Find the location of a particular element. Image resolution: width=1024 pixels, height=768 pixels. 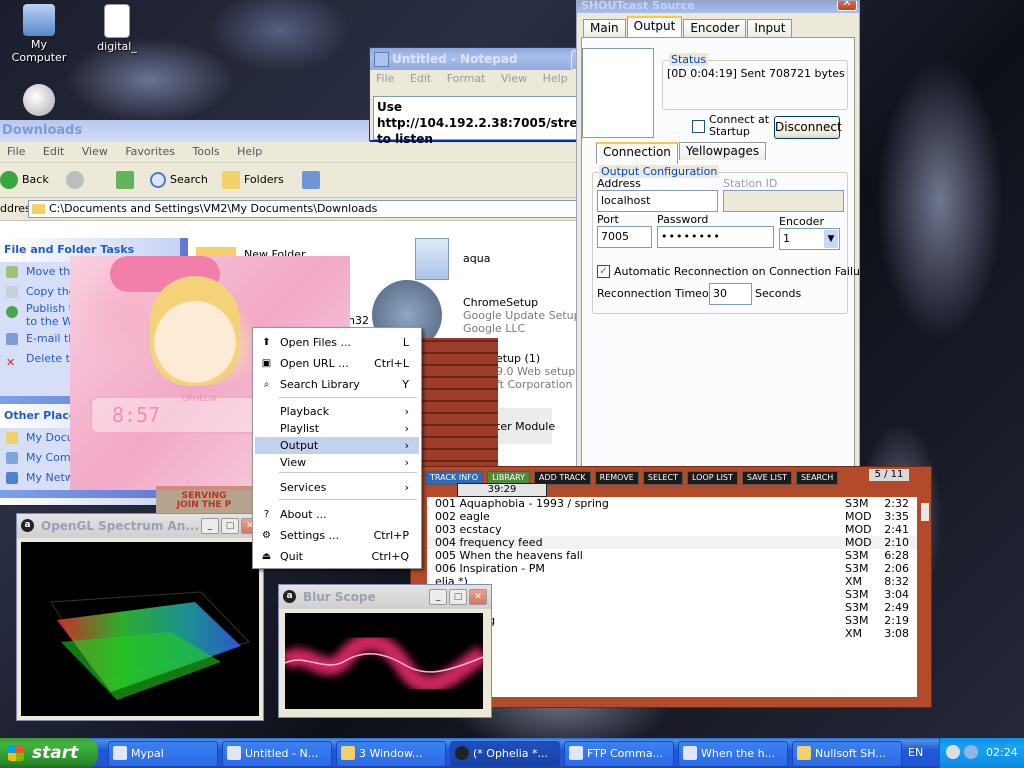

playlist-row: 002 eagle MOD 3:35 is located at coordinates (672, 516).